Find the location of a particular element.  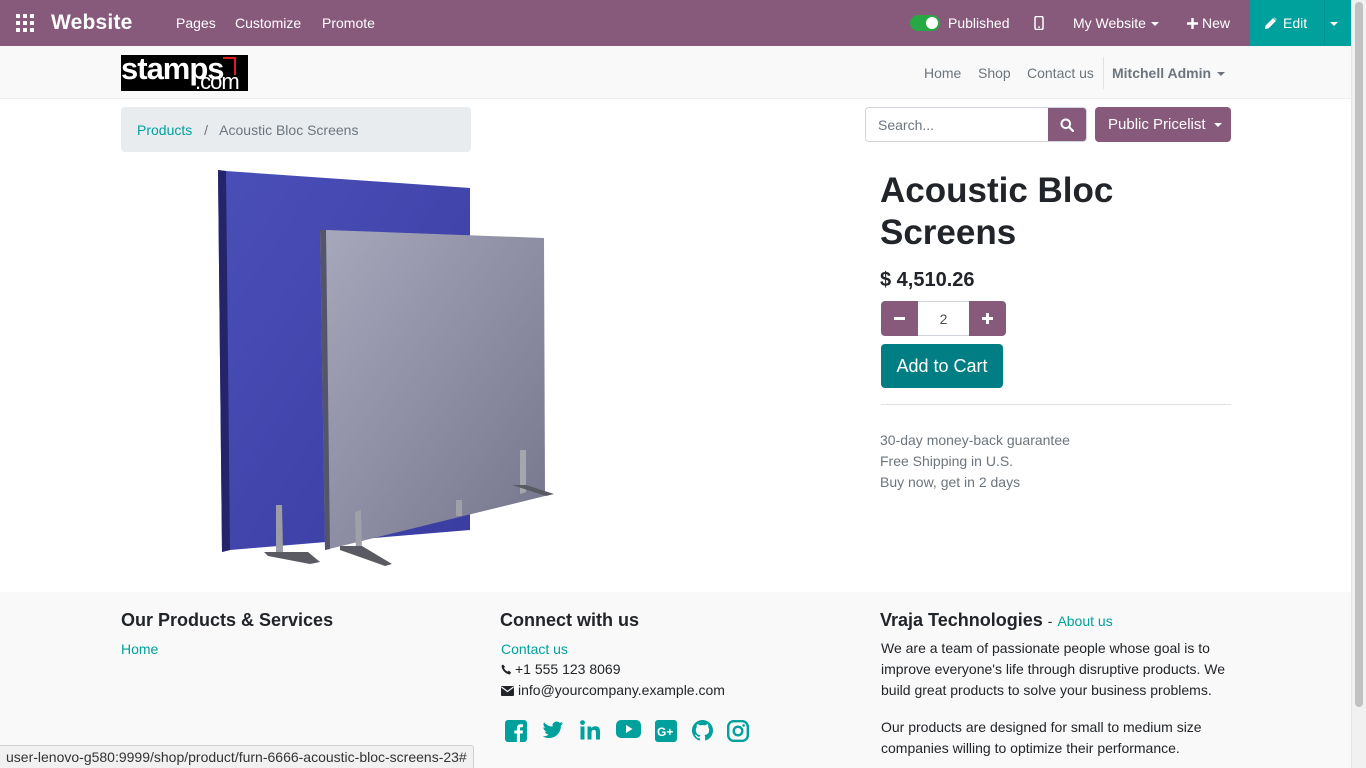

quantity-input is located at coordinates (943, 318).